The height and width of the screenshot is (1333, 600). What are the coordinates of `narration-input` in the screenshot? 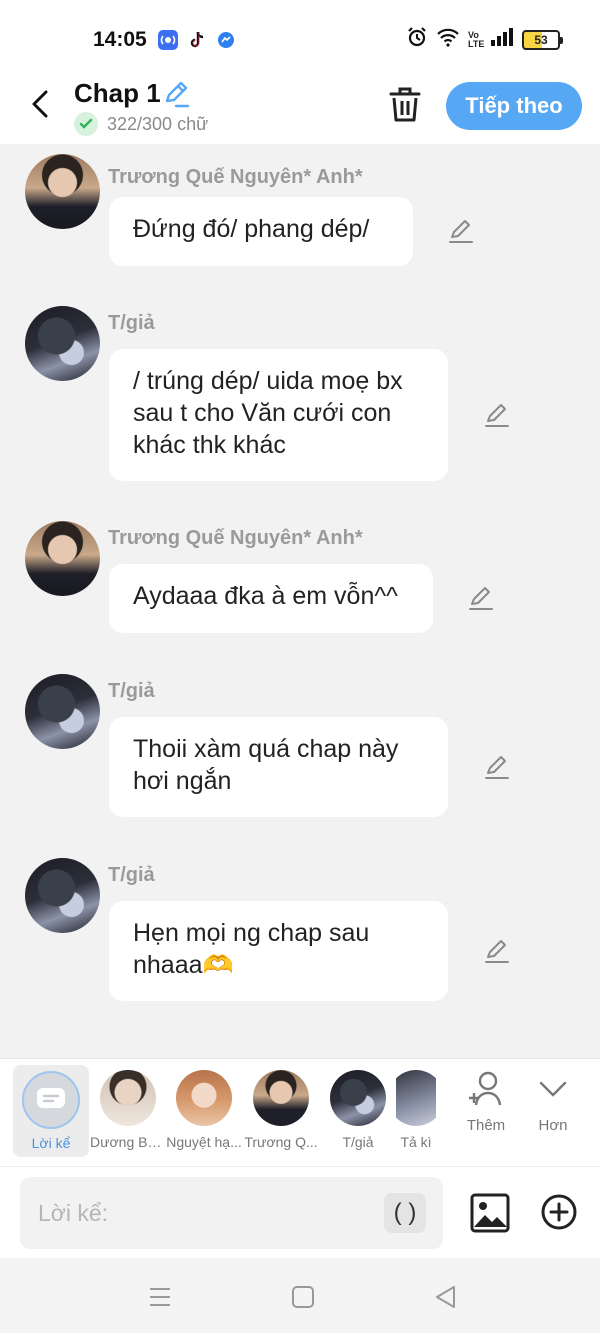 It's located at (231, 1213).